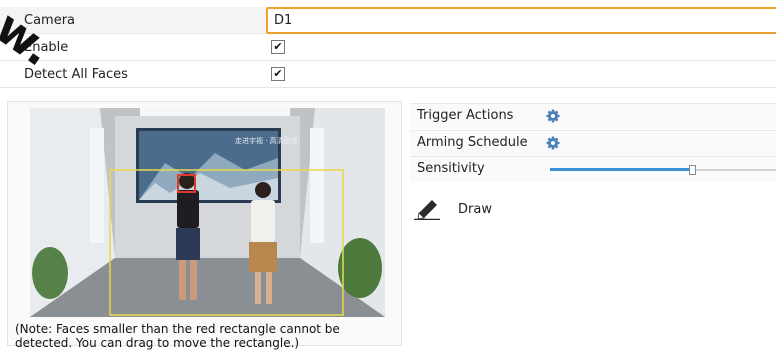 The image size is (776, 361). What do you see at coordinates (388, 74) in the screenshot?
I see `detect-all-faces-row: Detect All Faces ✔` at bounding box center [388, 74].